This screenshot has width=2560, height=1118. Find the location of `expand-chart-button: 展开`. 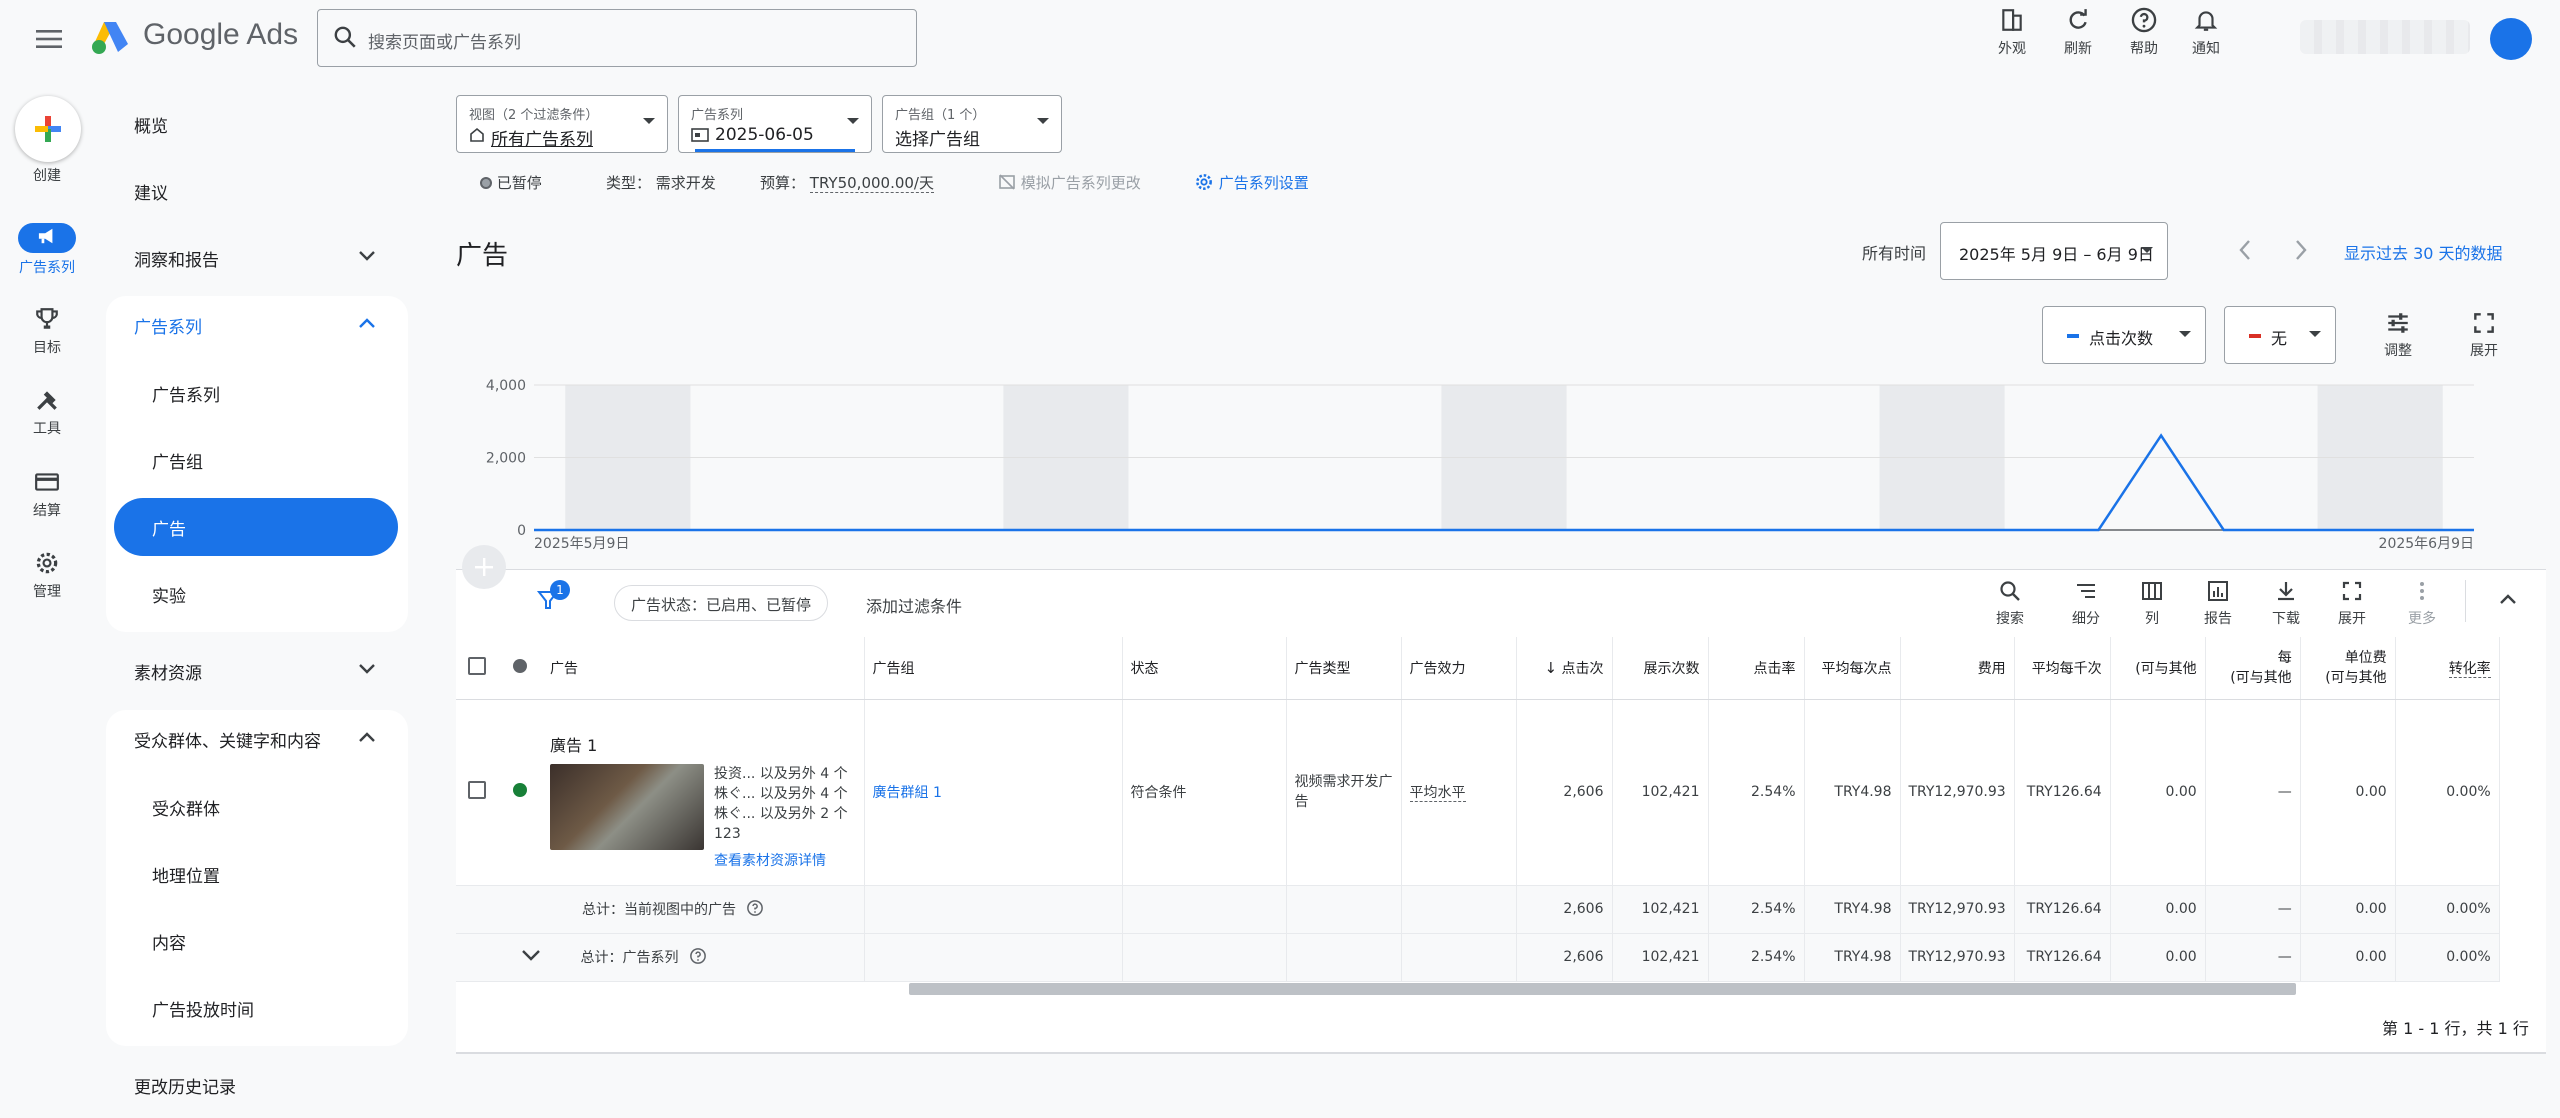

expand-chart-button: 展开 is located at coordinates (2484, 335).